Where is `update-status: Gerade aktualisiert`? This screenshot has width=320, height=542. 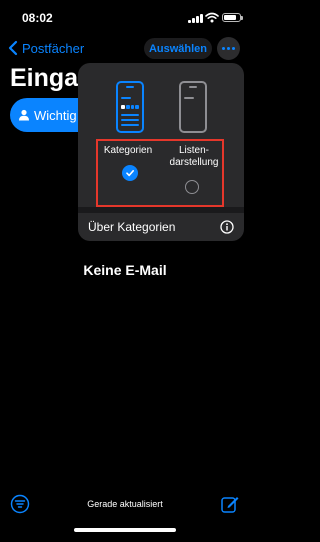
update-status: Gerade aktualisiert is located at coordinates (125, 504).